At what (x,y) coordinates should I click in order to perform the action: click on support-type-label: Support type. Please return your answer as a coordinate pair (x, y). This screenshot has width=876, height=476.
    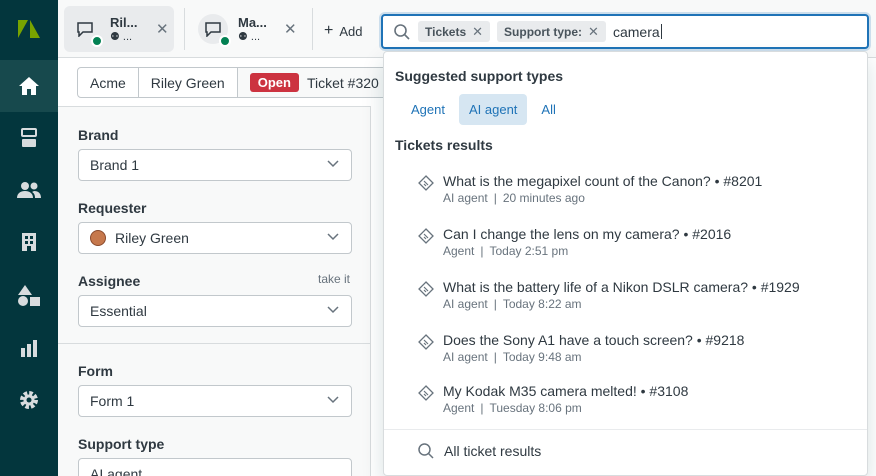
    Looking at the image, I should click on (121, 444).